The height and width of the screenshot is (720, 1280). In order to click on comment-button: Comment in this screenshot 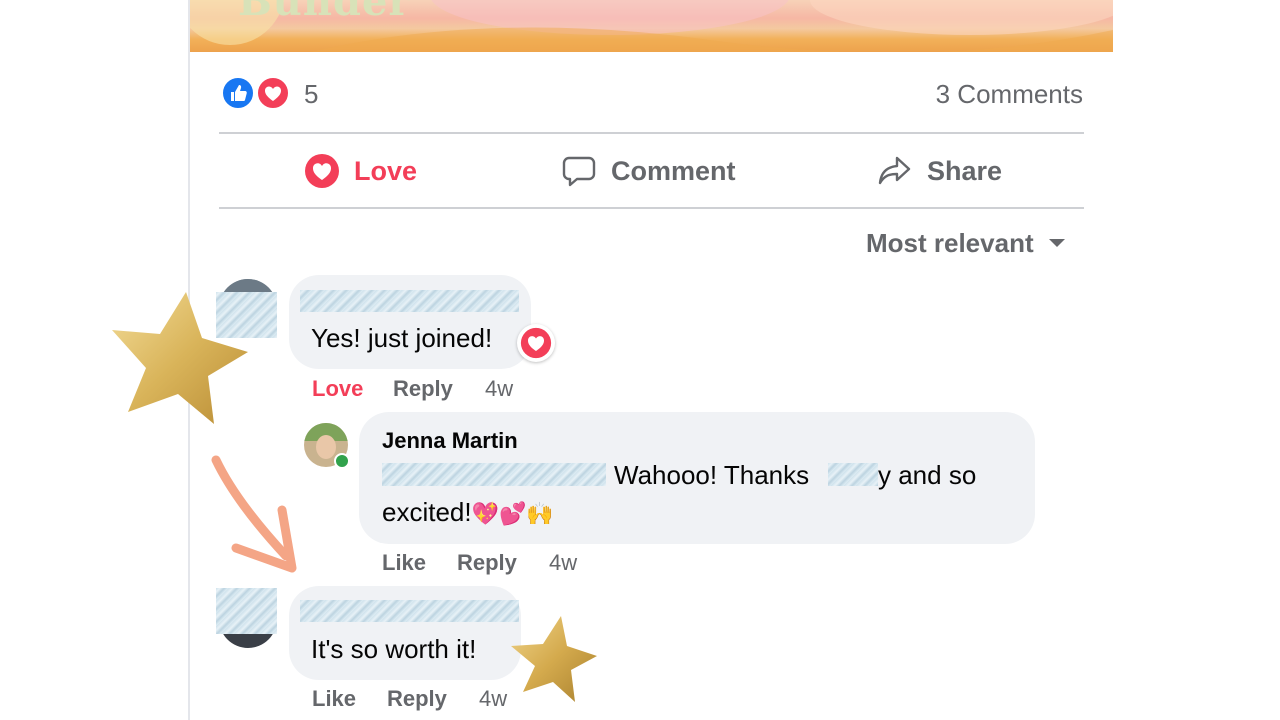, I will do `click(648, 171)`.